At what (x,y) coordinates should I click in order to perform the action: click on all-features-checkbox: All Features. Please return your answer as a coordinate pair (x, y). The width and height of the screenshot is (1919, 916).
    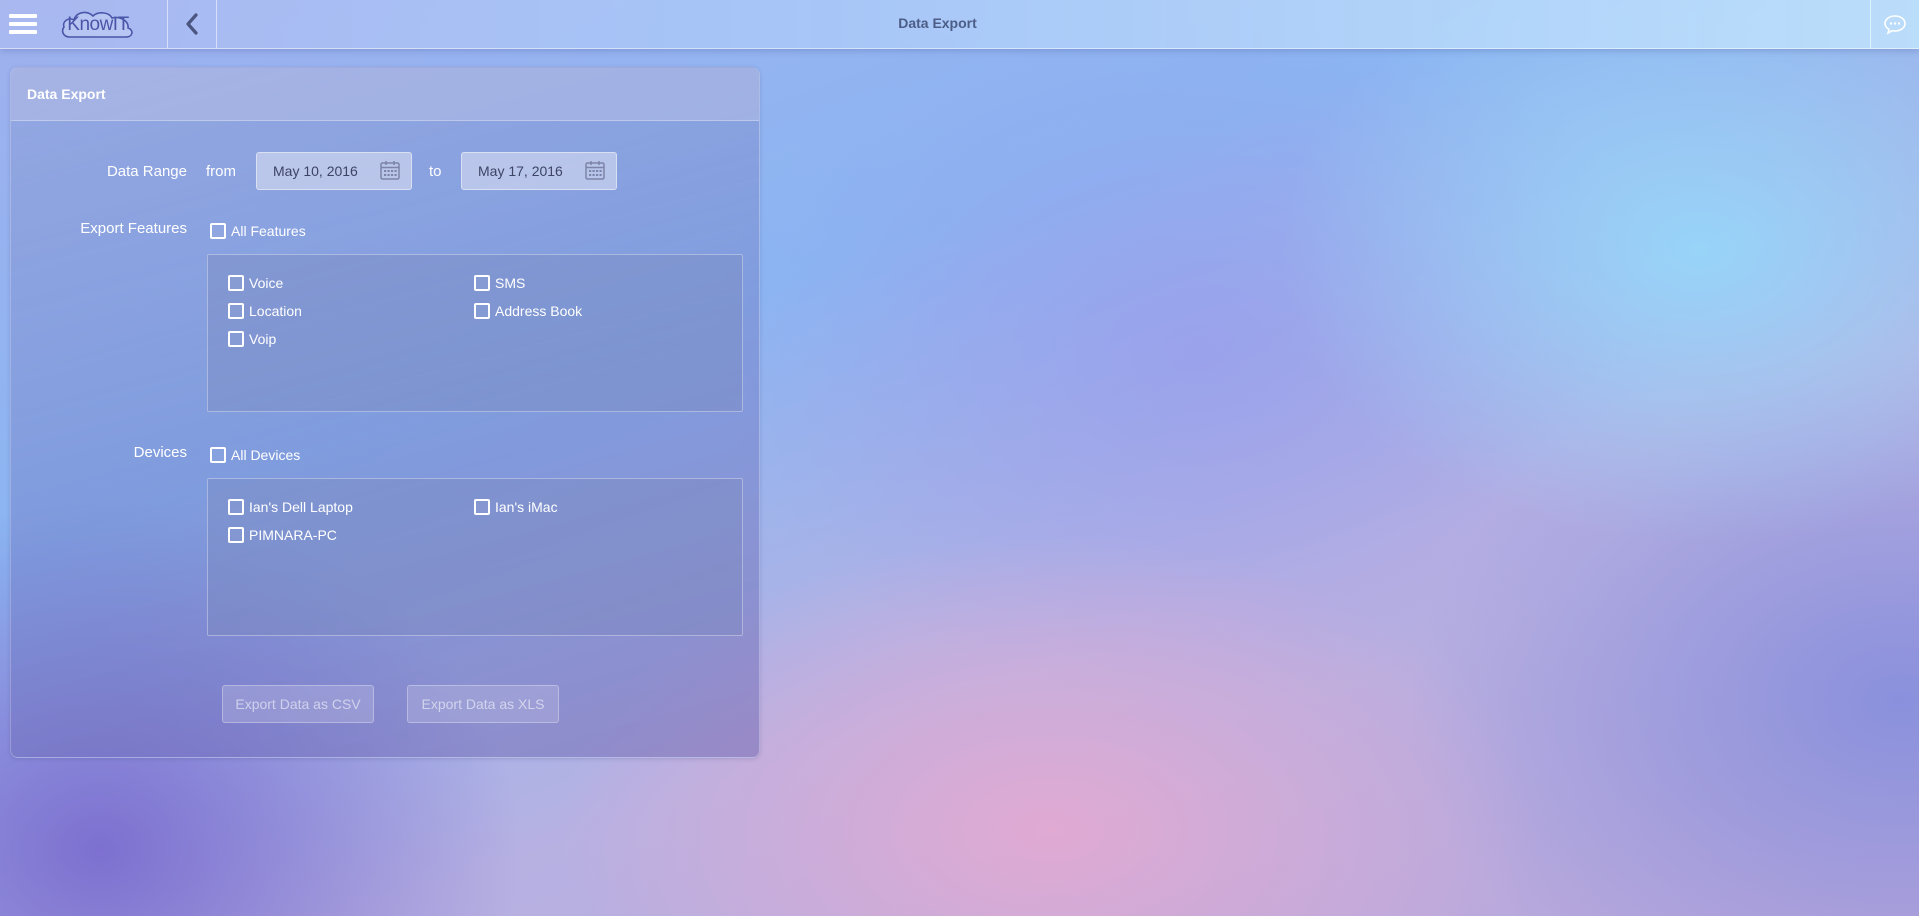
    Looking at the image, I should click on (258, 231).